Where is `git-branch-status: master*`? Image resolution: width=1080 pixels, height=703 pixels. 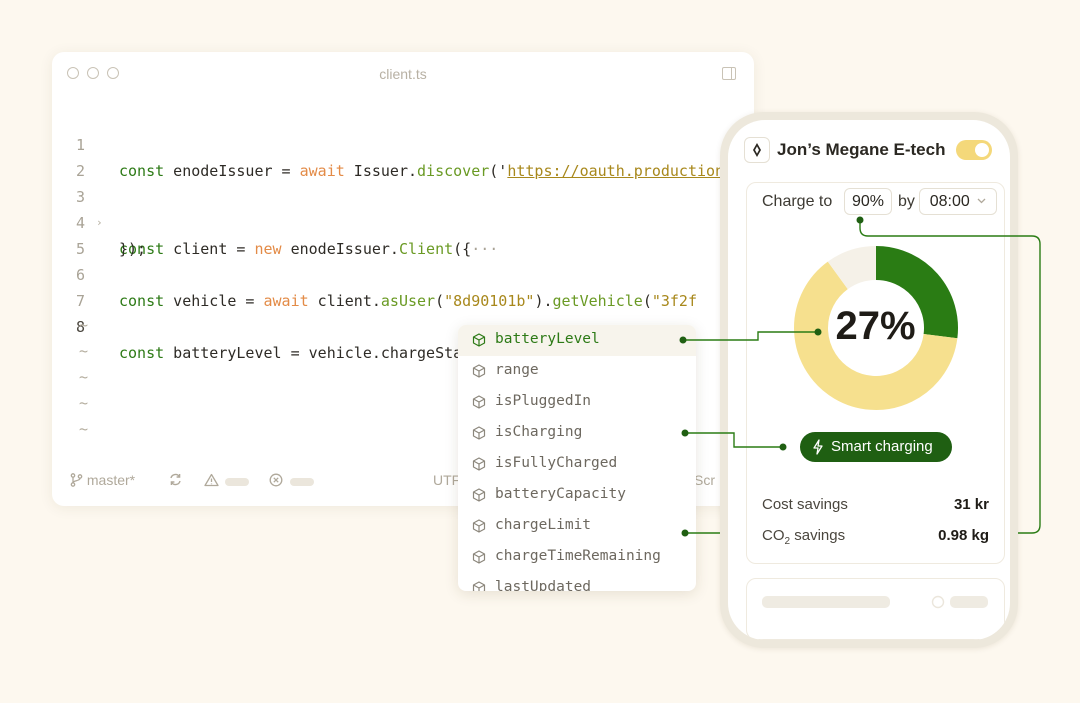 git-branch-status: master* is located at coordinates (102, 480).